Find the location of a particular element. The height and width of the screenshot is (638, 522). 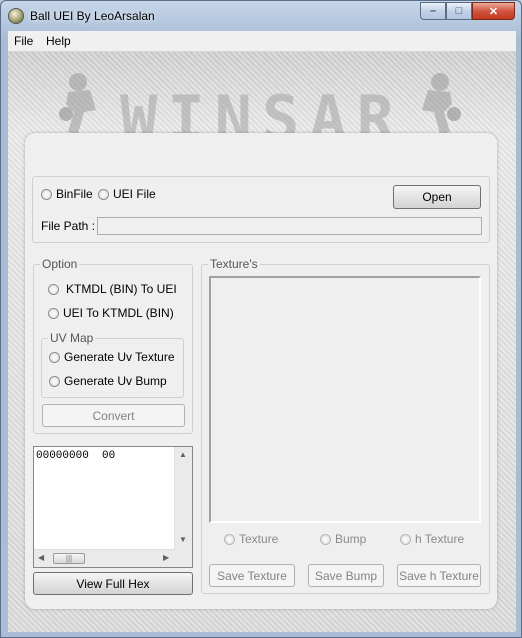

save-texture-button: Save Texture is located at coordinates (252, 575).